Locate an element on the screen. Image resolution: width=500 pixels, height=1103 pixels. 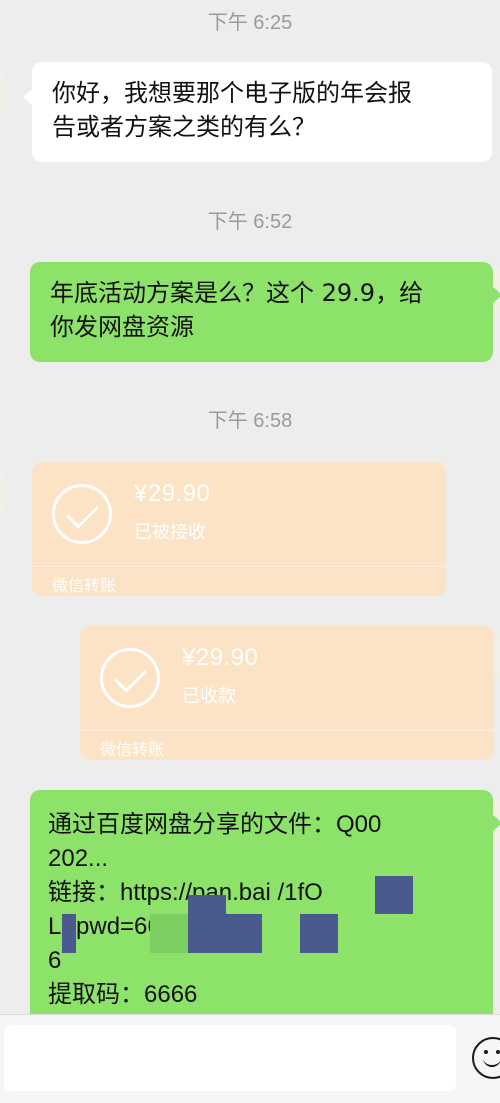
transfer-card-outgoing: ¥29.90 已收款 微信转账 is located at coordinates (287, 693).